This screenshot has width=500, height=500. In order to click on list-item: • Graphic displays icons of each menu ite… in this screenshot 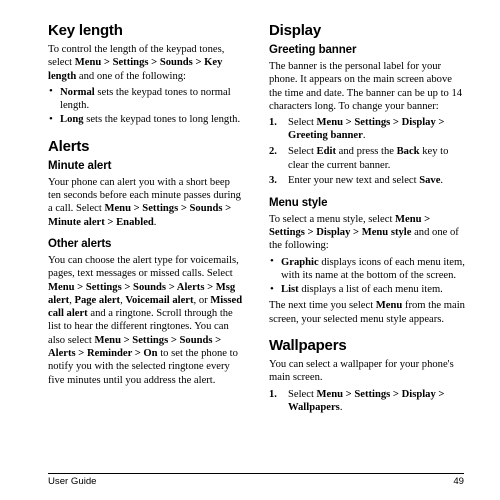, I will do `click(367, 269)`.